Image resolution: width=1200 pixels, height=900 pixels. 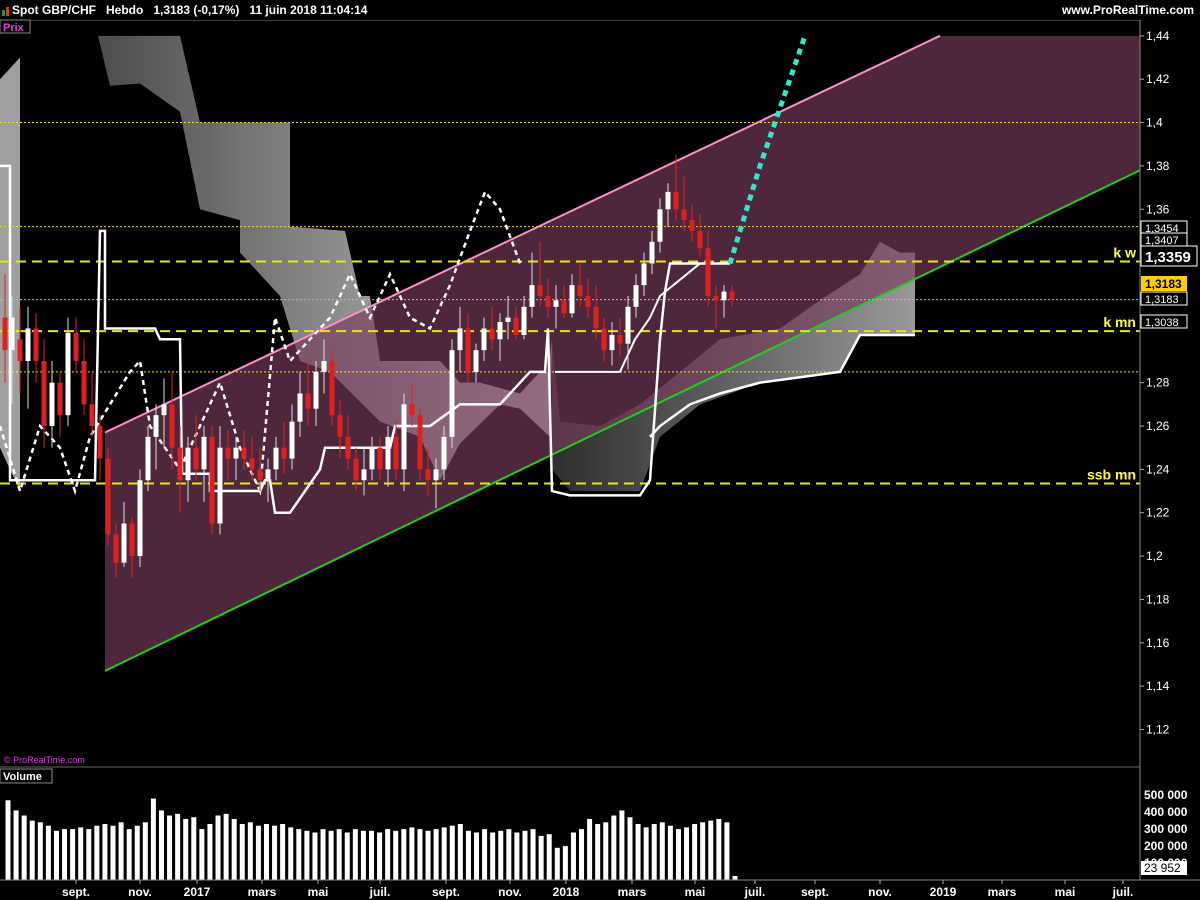 I want to click on x-tick-label: nov., so click(x=140, y=892).